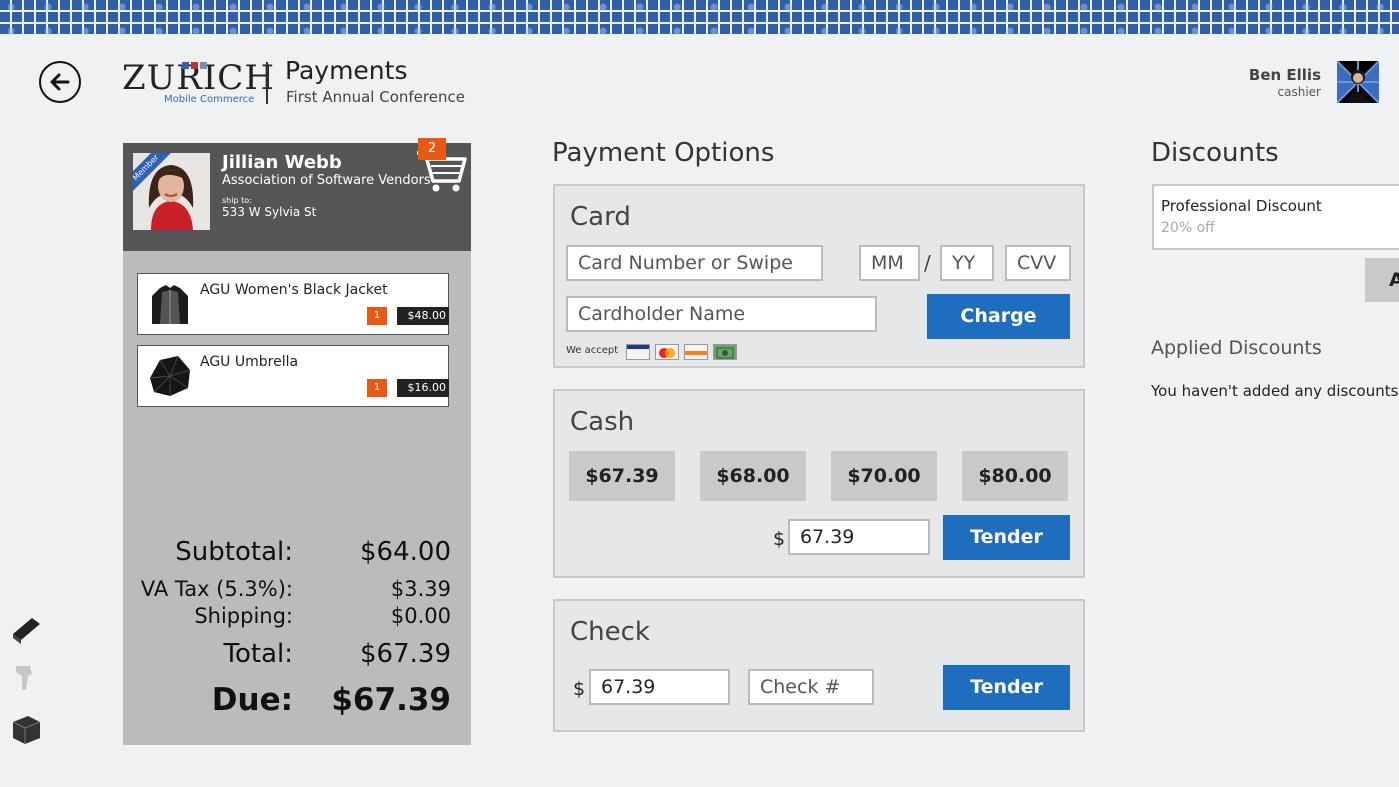  I want to click on header-divider, so click(267, 83).